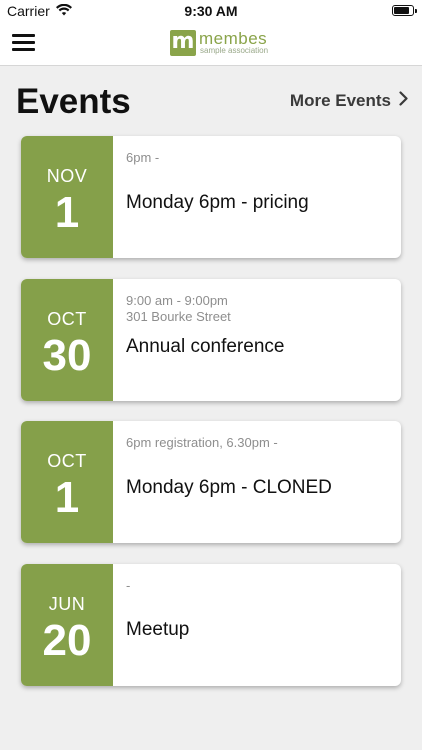 The width and height of the screenshot is (422, 750). I want to click on logo-mark: m, so click(183, 42).